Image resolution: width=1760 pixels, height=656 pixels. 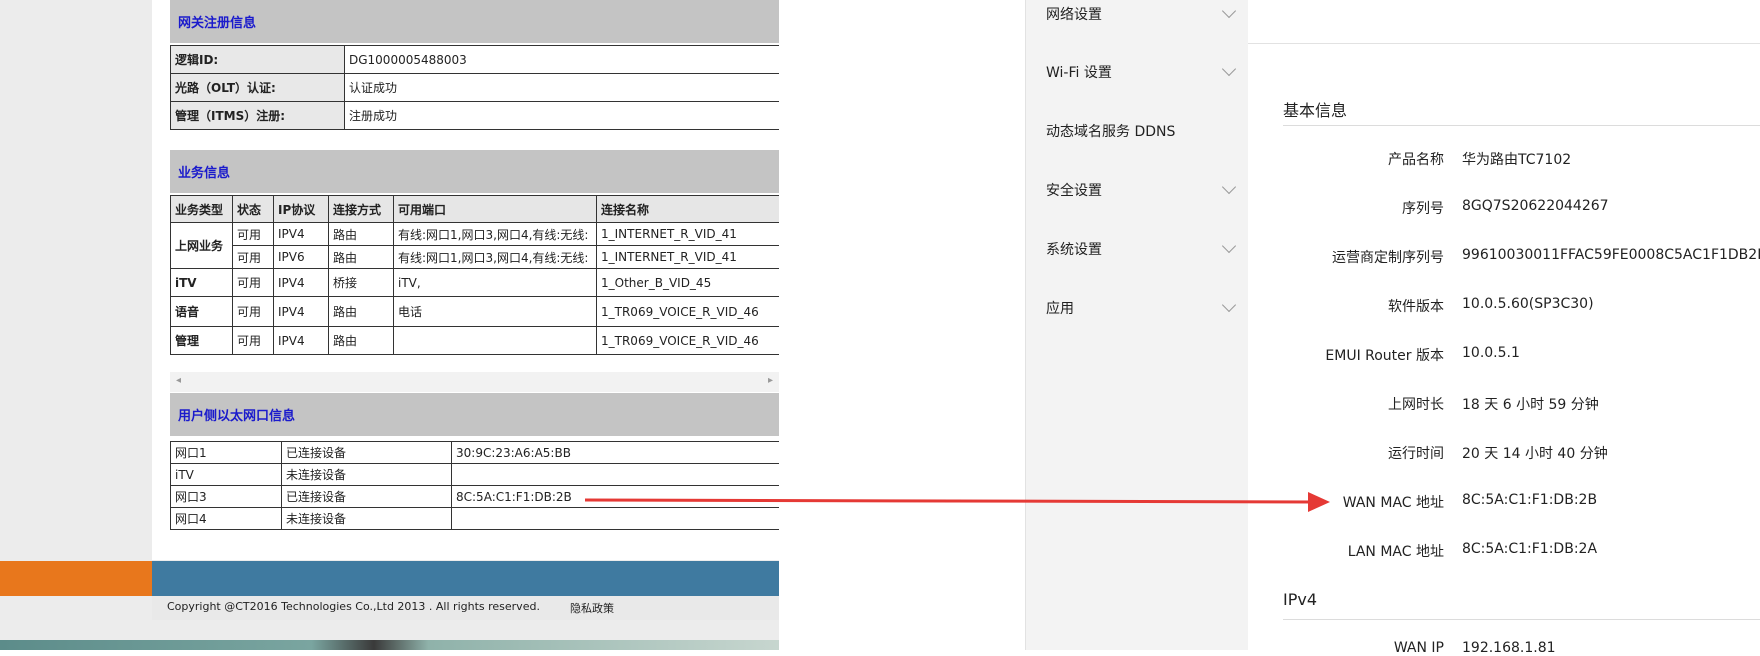 What do you see at coordinates (1491, 353) in the screenshot?
I see `emui-version-value: 10.0.5.1` at bounding box center [1491, 353].